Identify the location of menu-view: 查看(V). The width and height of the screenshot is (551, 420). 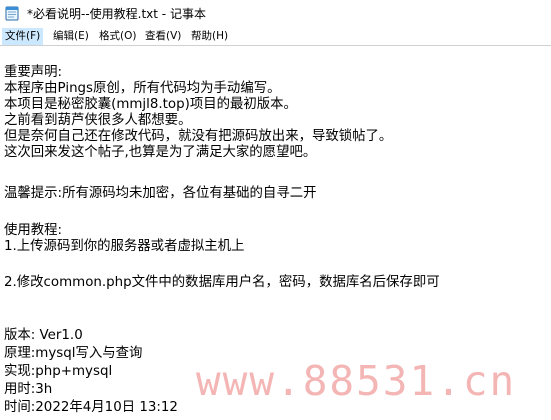
(163, 36).